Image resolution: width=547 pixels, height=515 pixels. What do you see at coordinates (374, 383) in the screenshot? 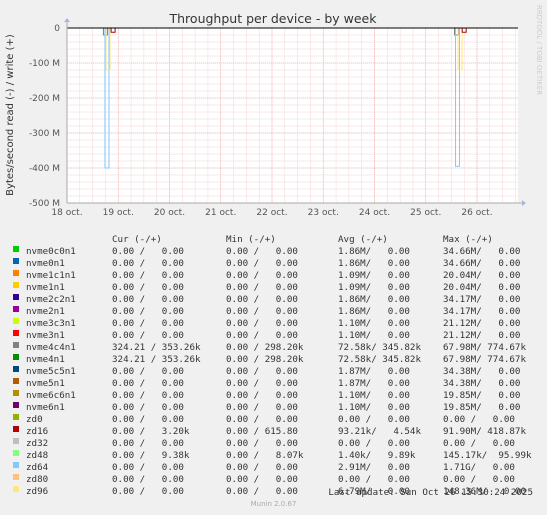
I see `legend-avg: 1.87M/ 0.00` at bounding box center [374, 383].